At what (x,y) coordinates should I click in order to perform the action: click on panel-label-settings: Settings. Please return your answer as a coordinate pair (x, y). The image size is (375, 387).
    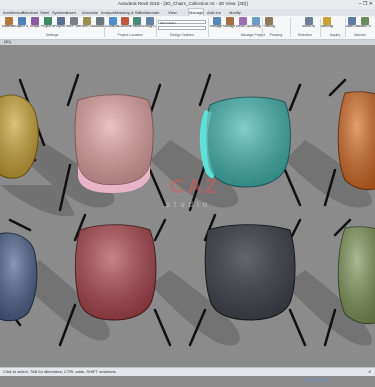
    Looking at the image, I should click on (52, 35).